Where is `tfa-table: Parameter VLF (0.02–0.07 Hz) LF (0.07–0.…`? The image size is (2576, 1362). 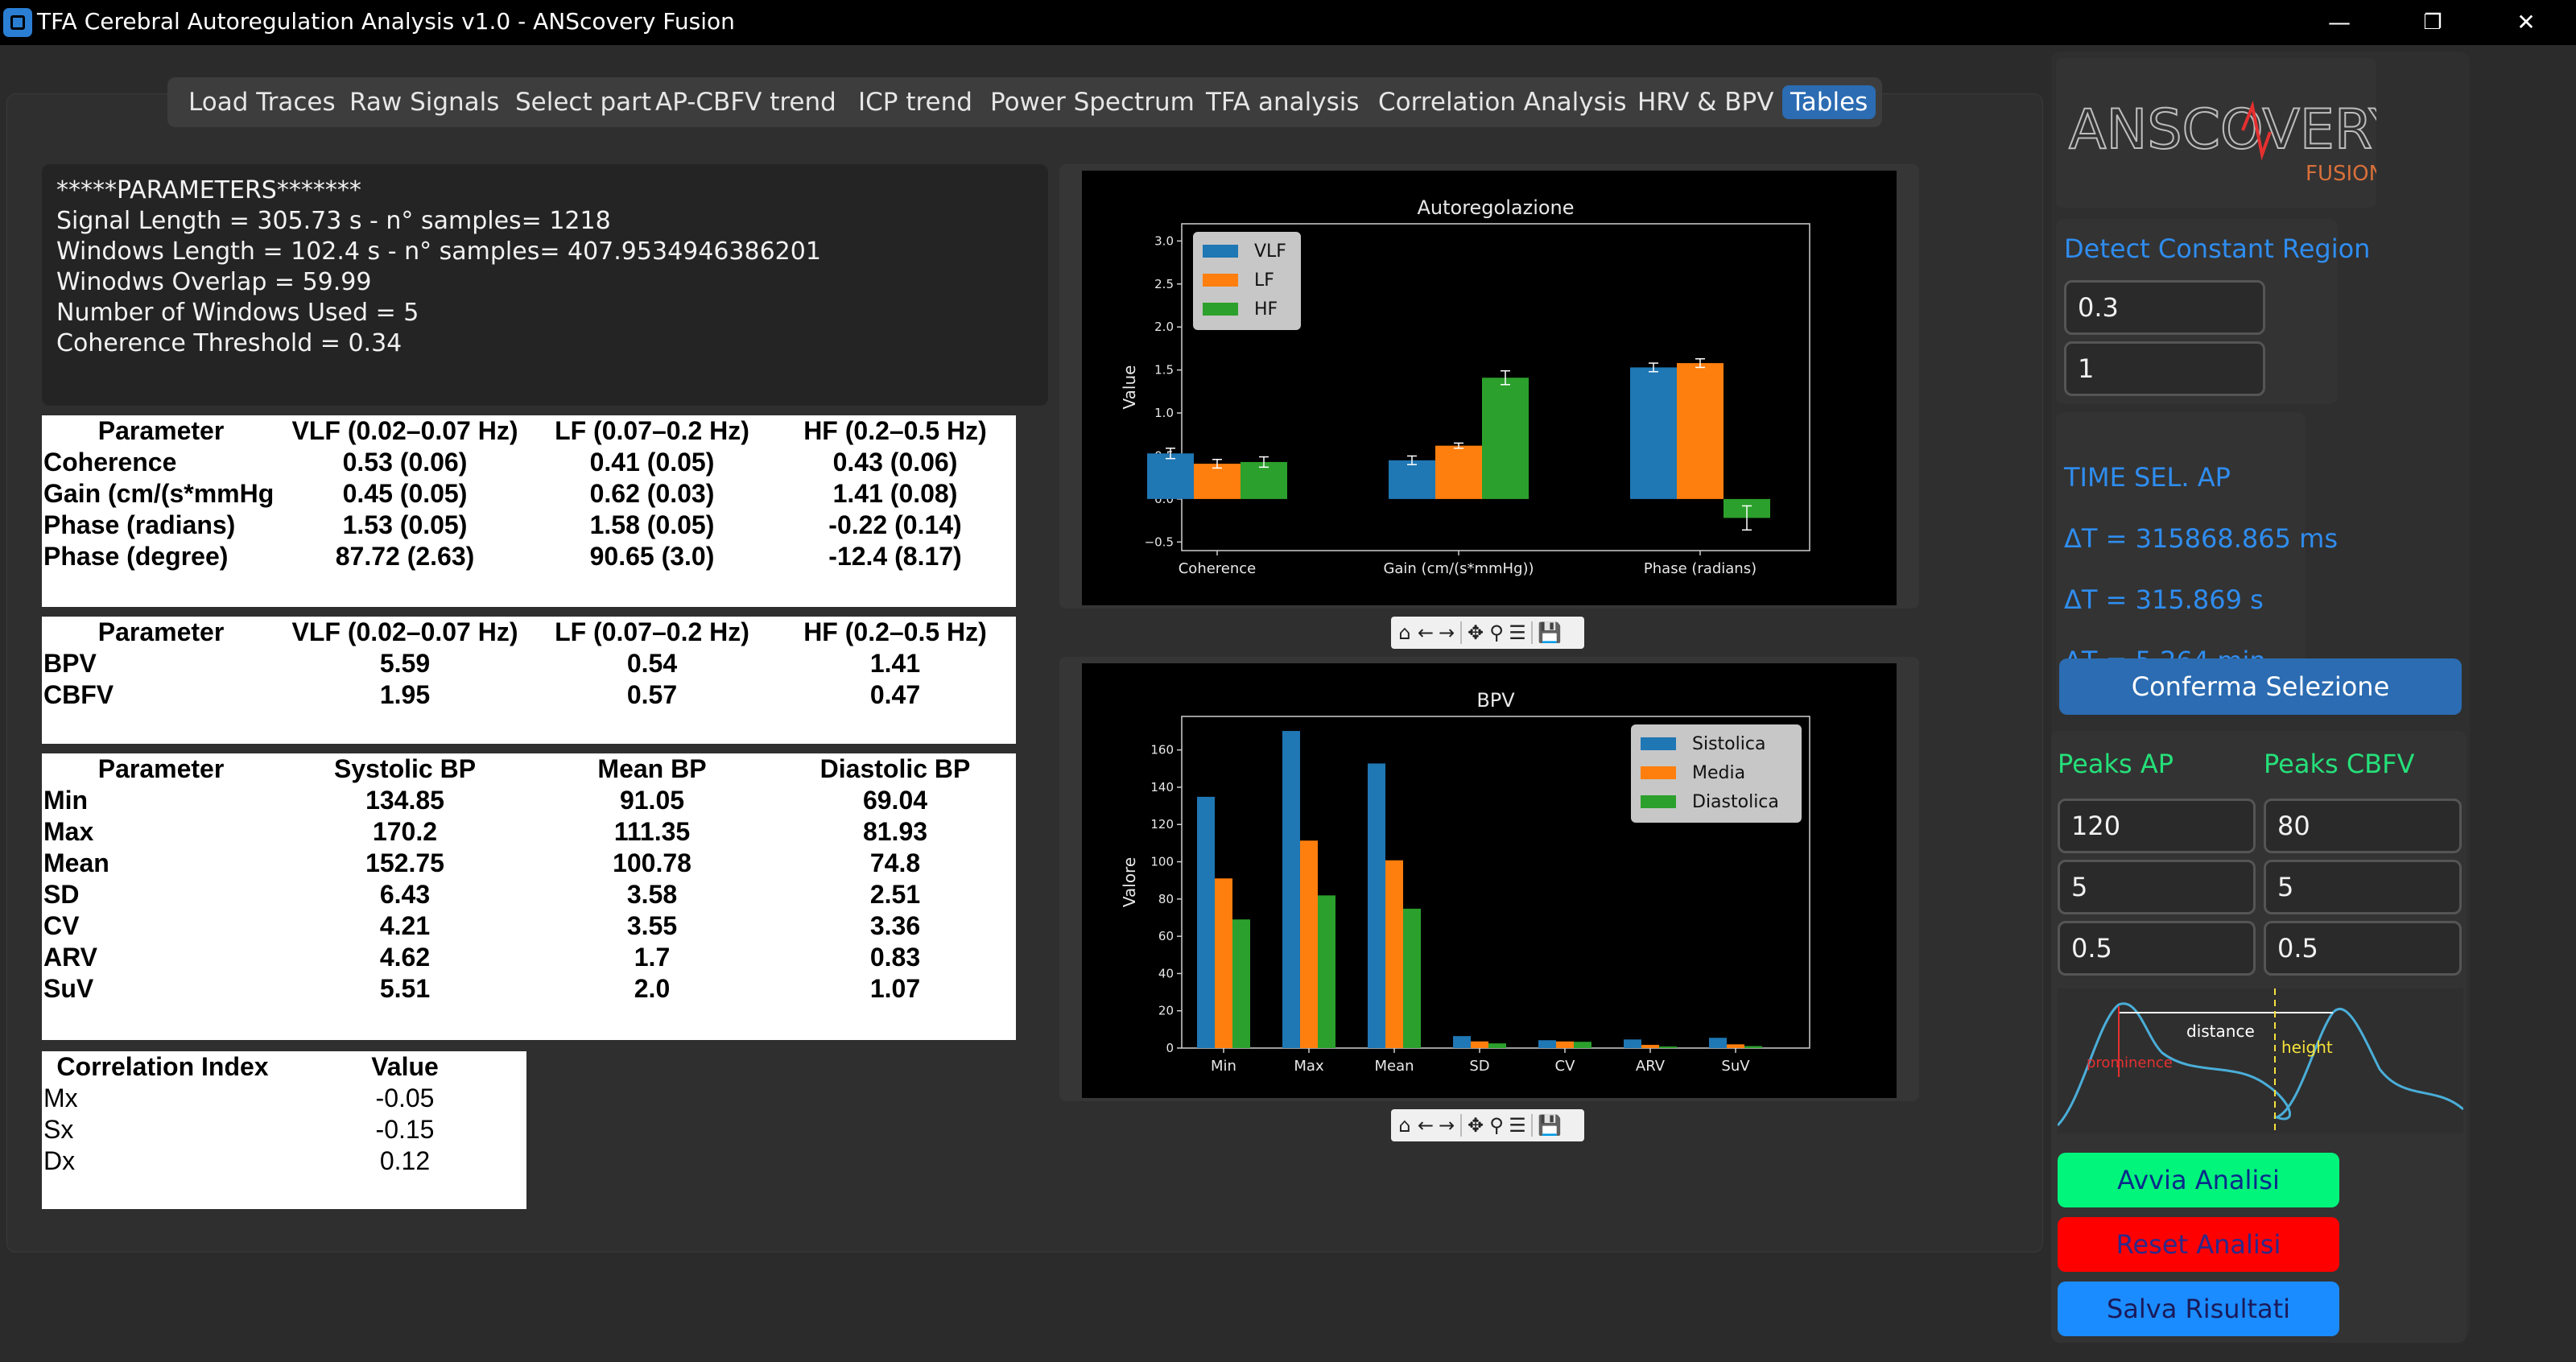 tfa-table: Parameter VLF (0.02–0.07 Hz) LF (0.07–0.… is located at coordinates (529, 511).